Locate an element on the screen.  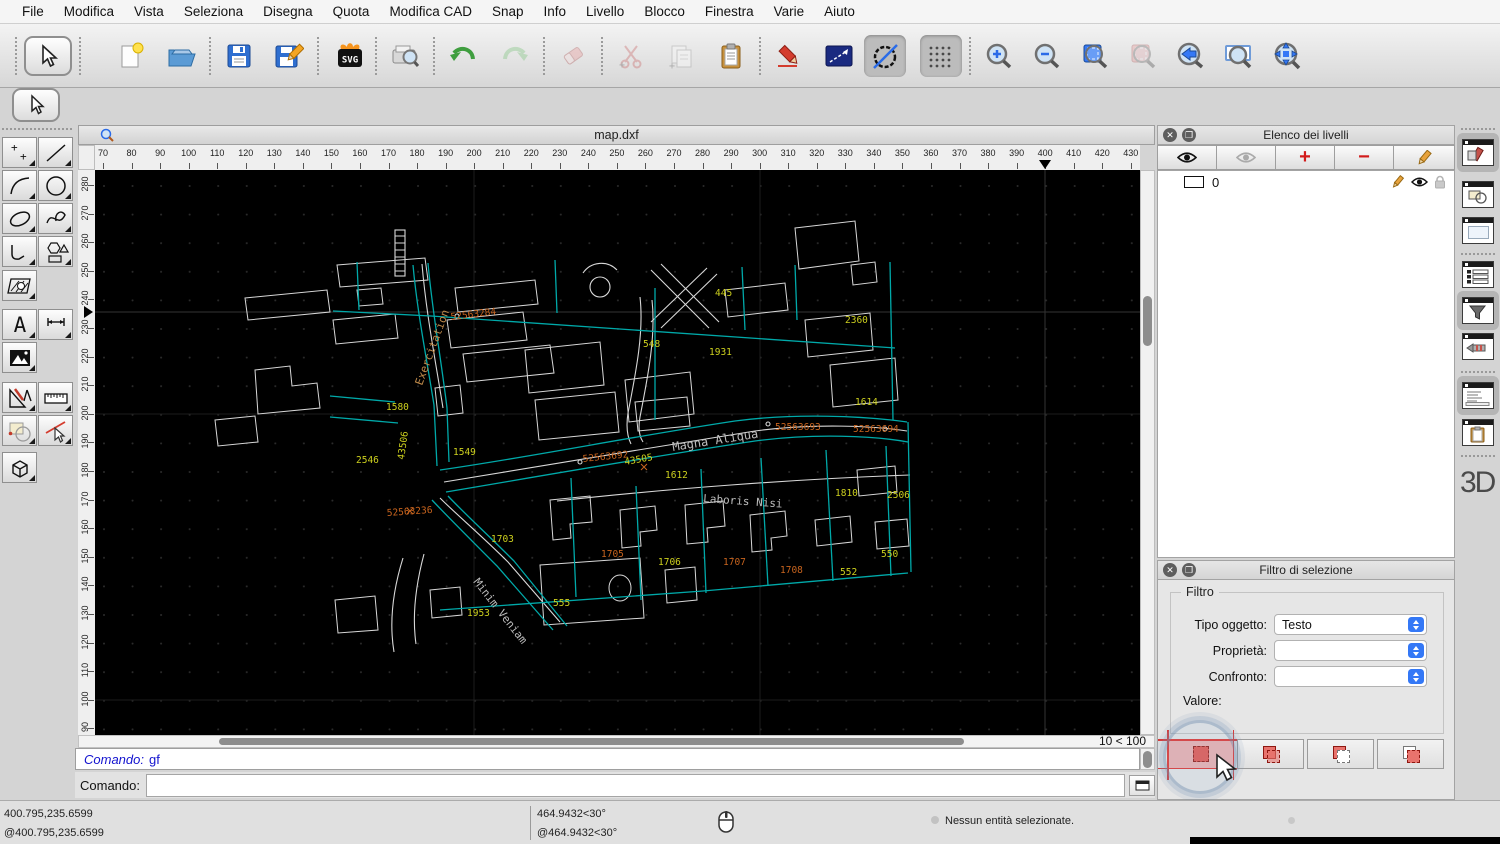
menu-vista: Vista is located at coordinates (149, 11).